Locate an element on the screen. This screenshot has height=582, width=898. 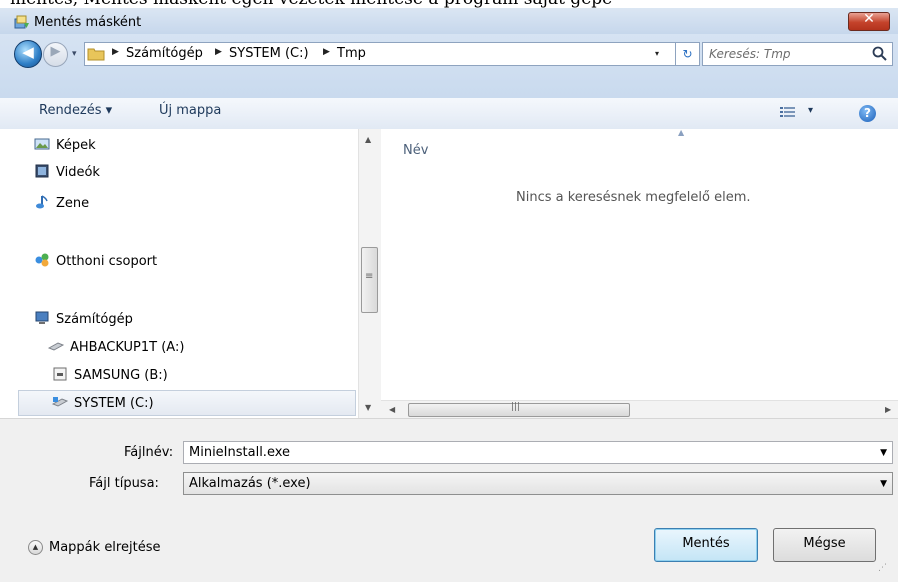
scroll-right-icon: ▶ is located at coordinates (888, 409).